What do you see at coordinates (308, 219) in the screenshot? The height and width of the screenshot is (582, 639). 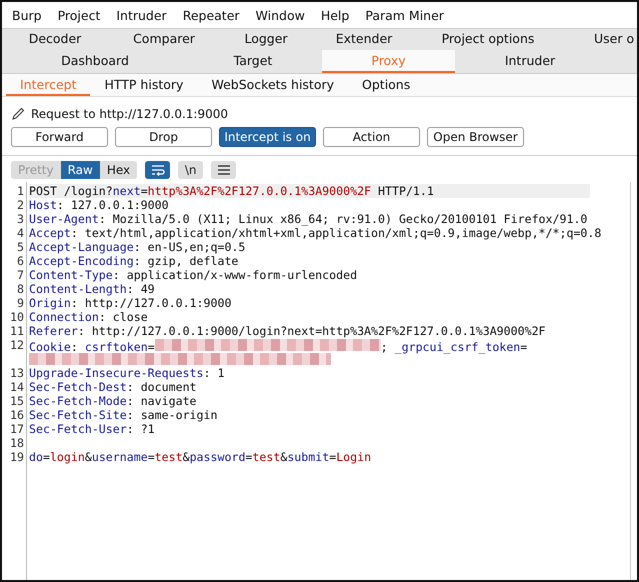 I see `code-line: User-Agent: Mozilla/5.0 (X11; Linux x86_64; rv:91.0) Gecko/20100101 Firefox/91.0` at bounding box center [308, 219].